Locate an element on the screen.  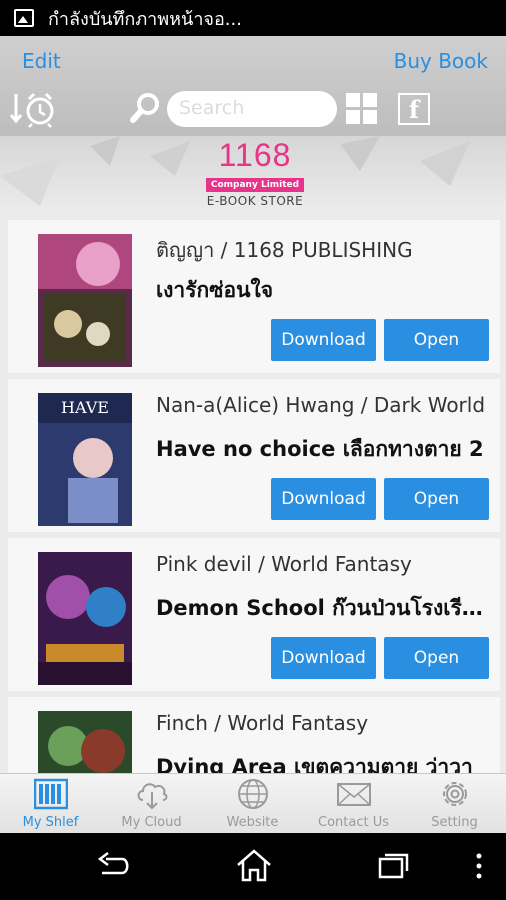
sort-alarm-icon is located at coordinates (33, 109).